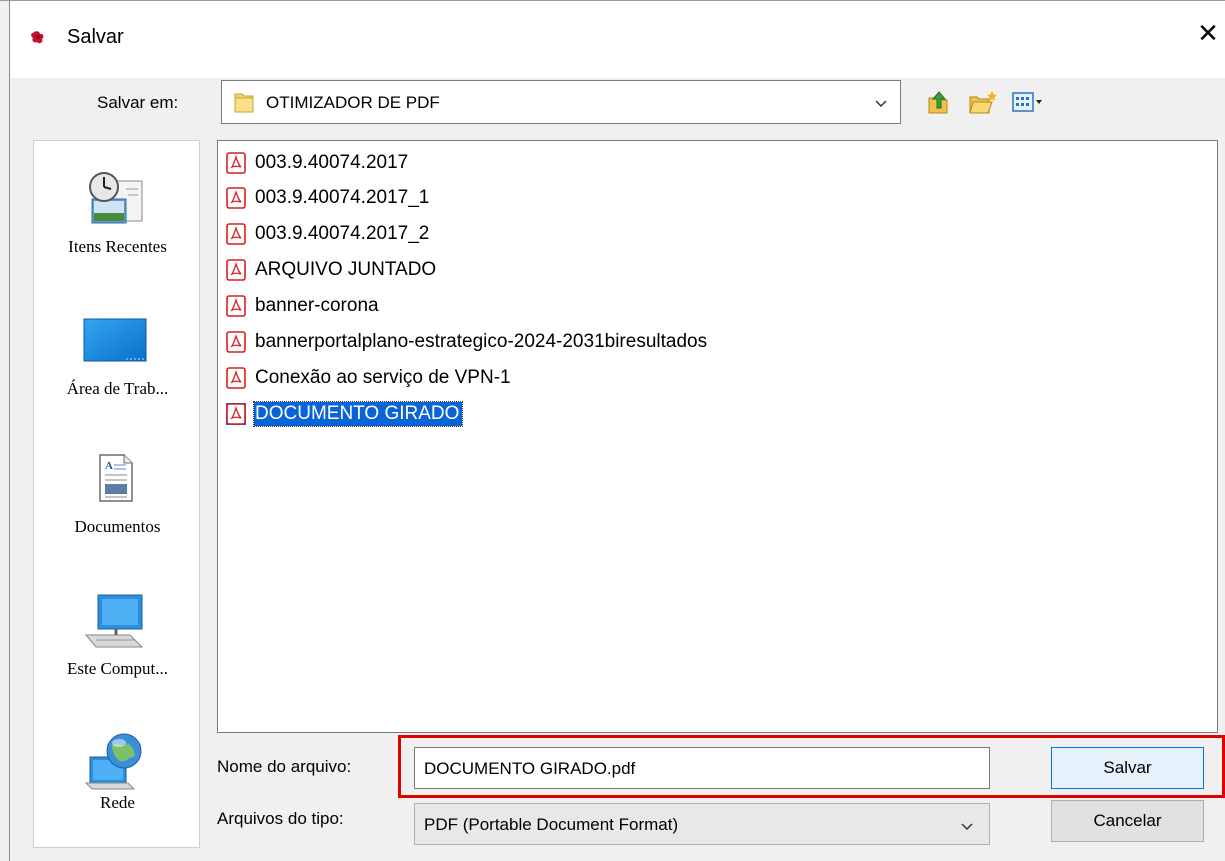  What do you see at coordinates (244, 103) in the screenshot?
I see `folder-icon` at bounding box center [244, 103].